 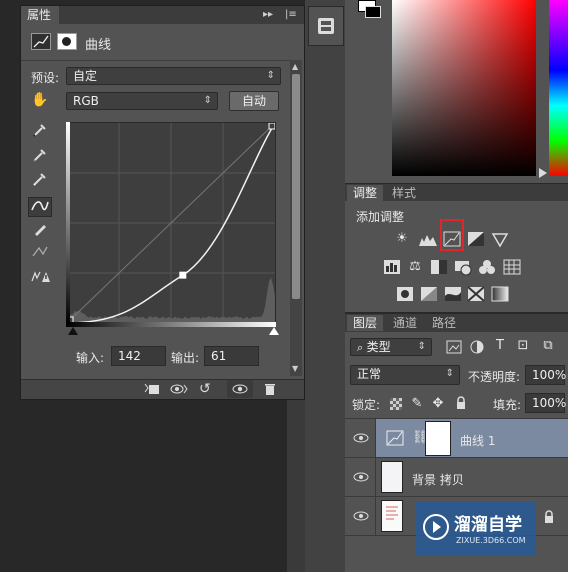 I want to click on blend-mode-select: 正常 ⇕, so click(x=405, y=375).